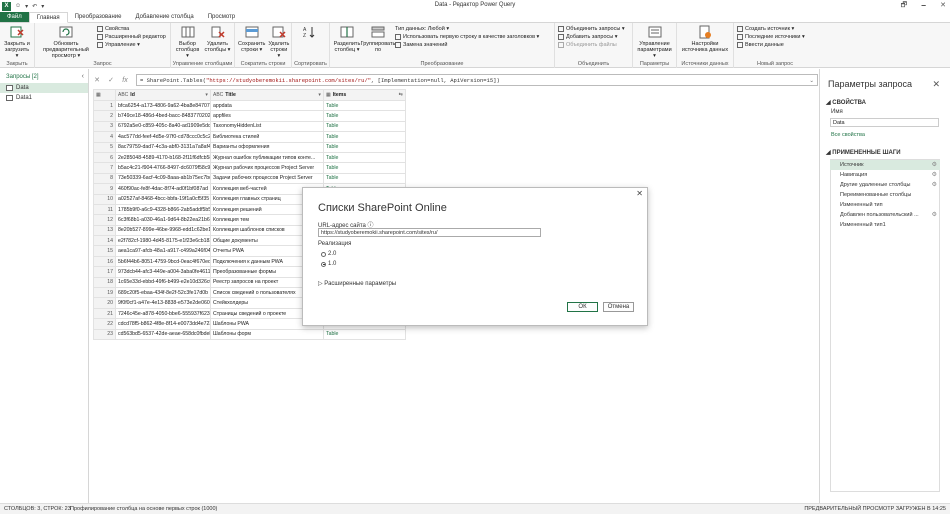 The width and height of the screenshot is (950, 515). I want to click on enter-data-button: Ввести данные, so click(771, 45).